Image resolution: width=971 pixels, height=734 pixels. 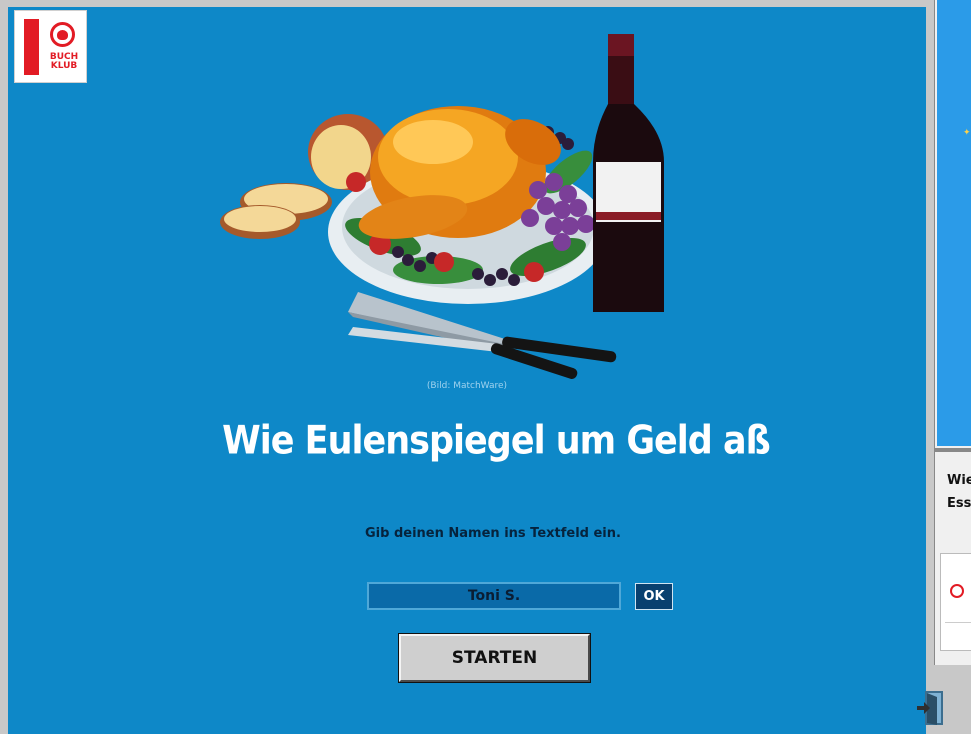 I want to click on background-window-divider, so click(x=953, y=450).